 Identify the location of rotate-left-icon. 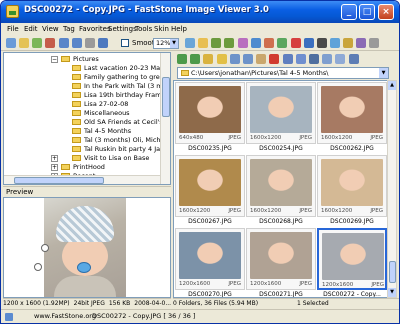
(216, 43).